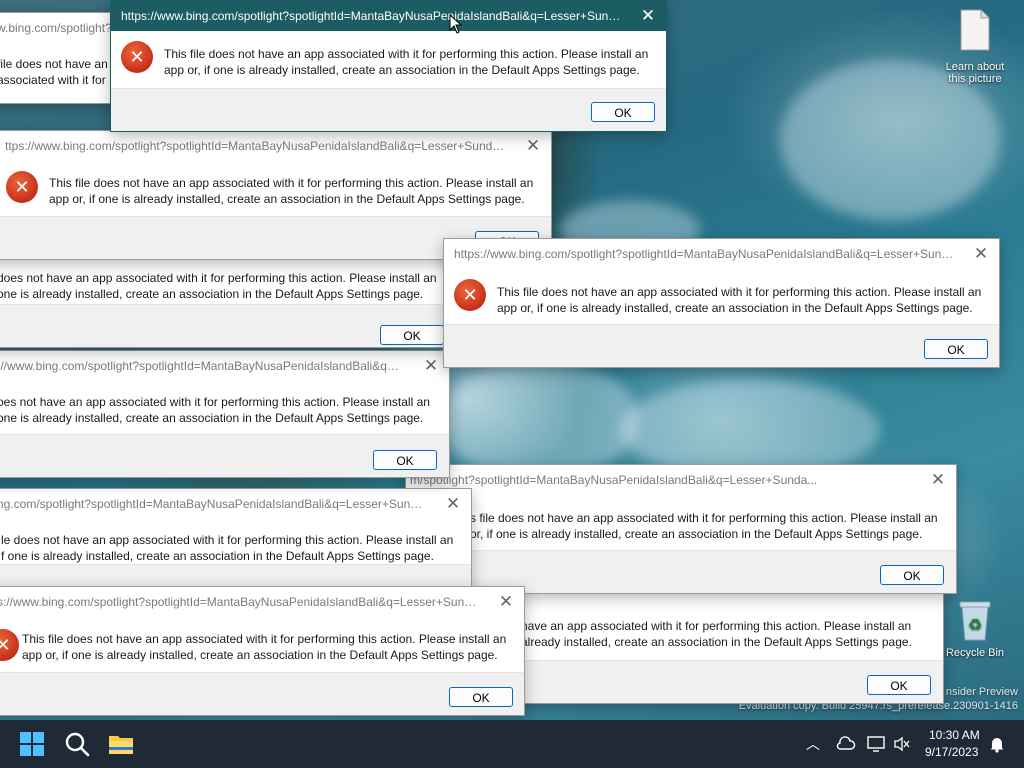 The width and height of the screenshot is (1024, 768). I want to click on notification-bell-icon, so click(997, 744).